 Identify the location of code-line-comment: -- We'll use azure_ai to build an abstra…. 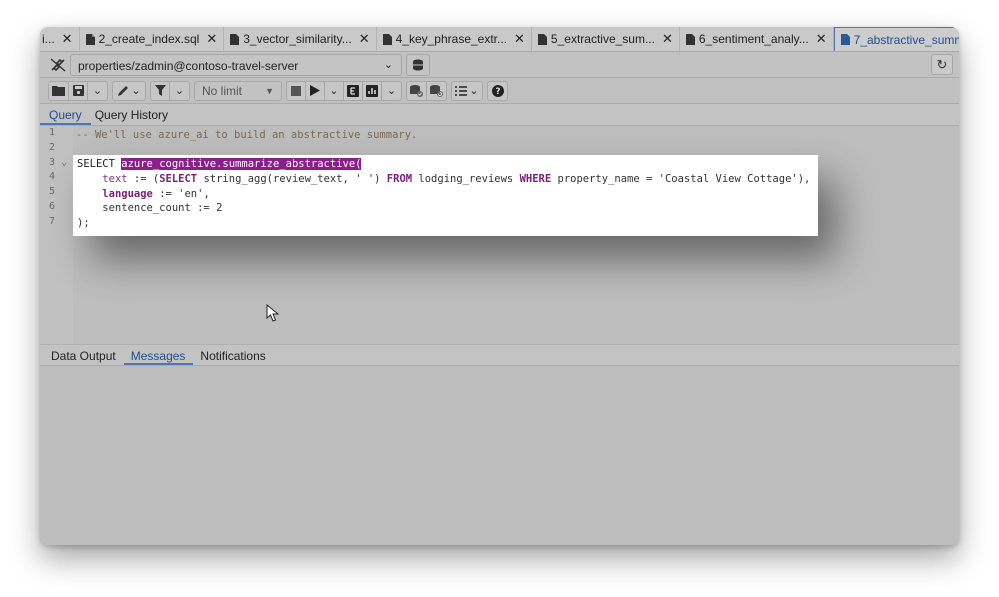
(247, 135).